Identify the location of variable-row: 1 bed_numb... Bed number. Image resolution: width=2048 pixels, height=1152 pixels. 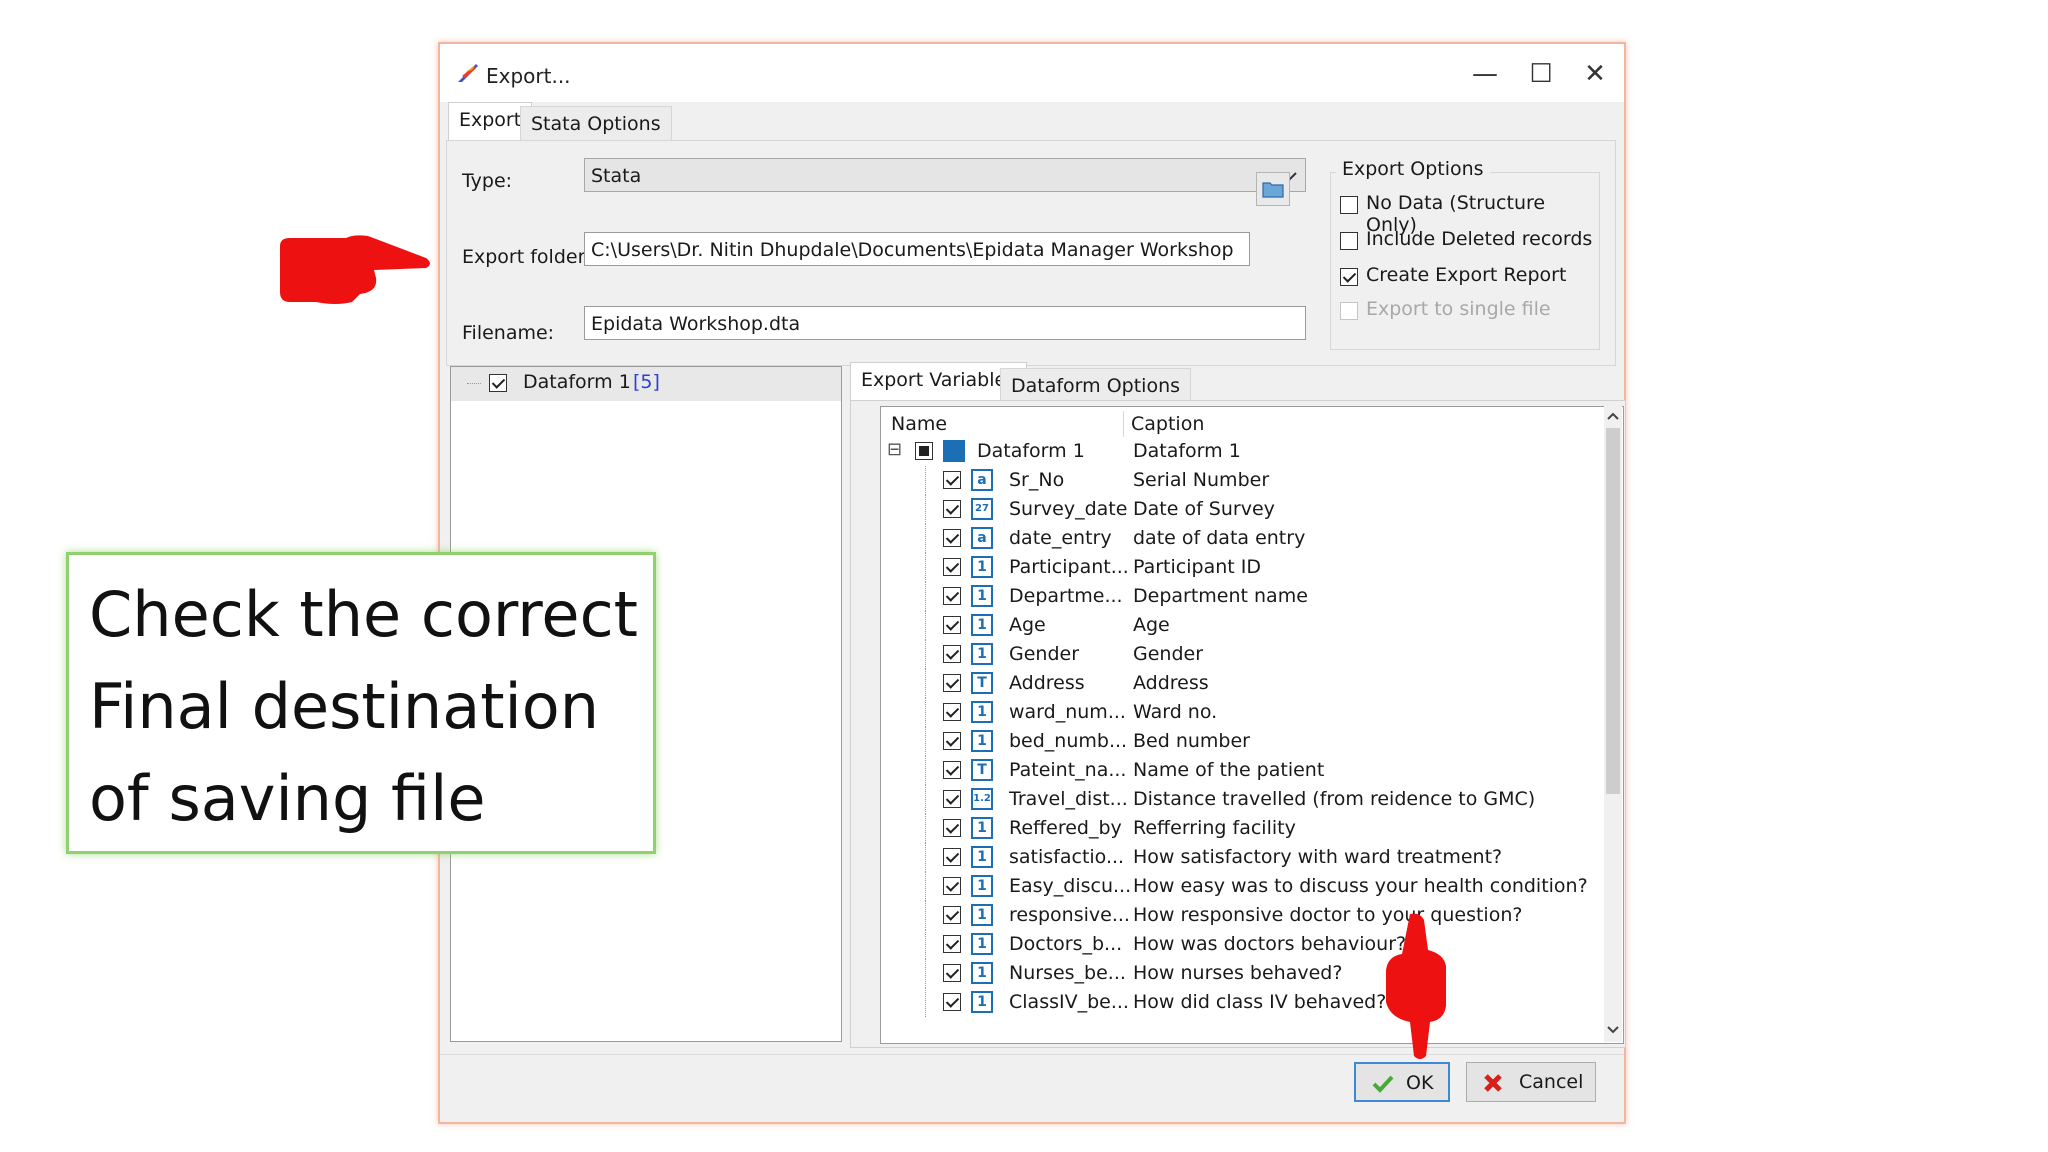
(1241, 741).